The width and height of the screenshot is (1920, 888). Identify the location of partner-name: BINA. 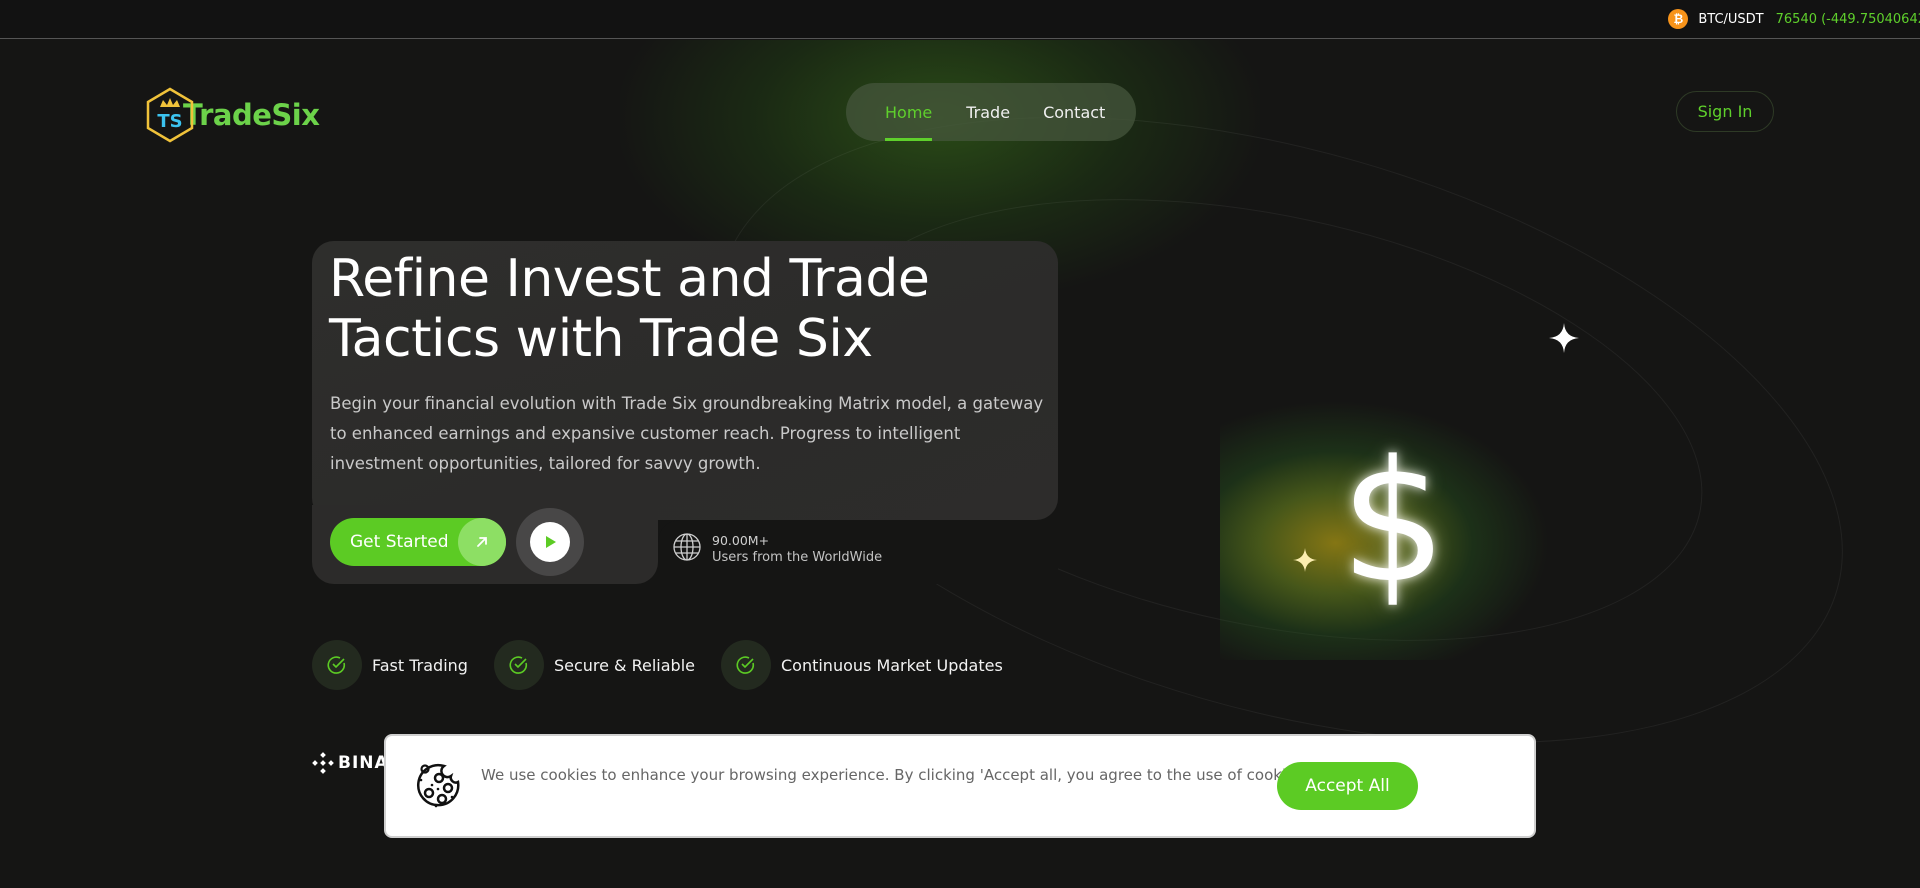
(363, 763).